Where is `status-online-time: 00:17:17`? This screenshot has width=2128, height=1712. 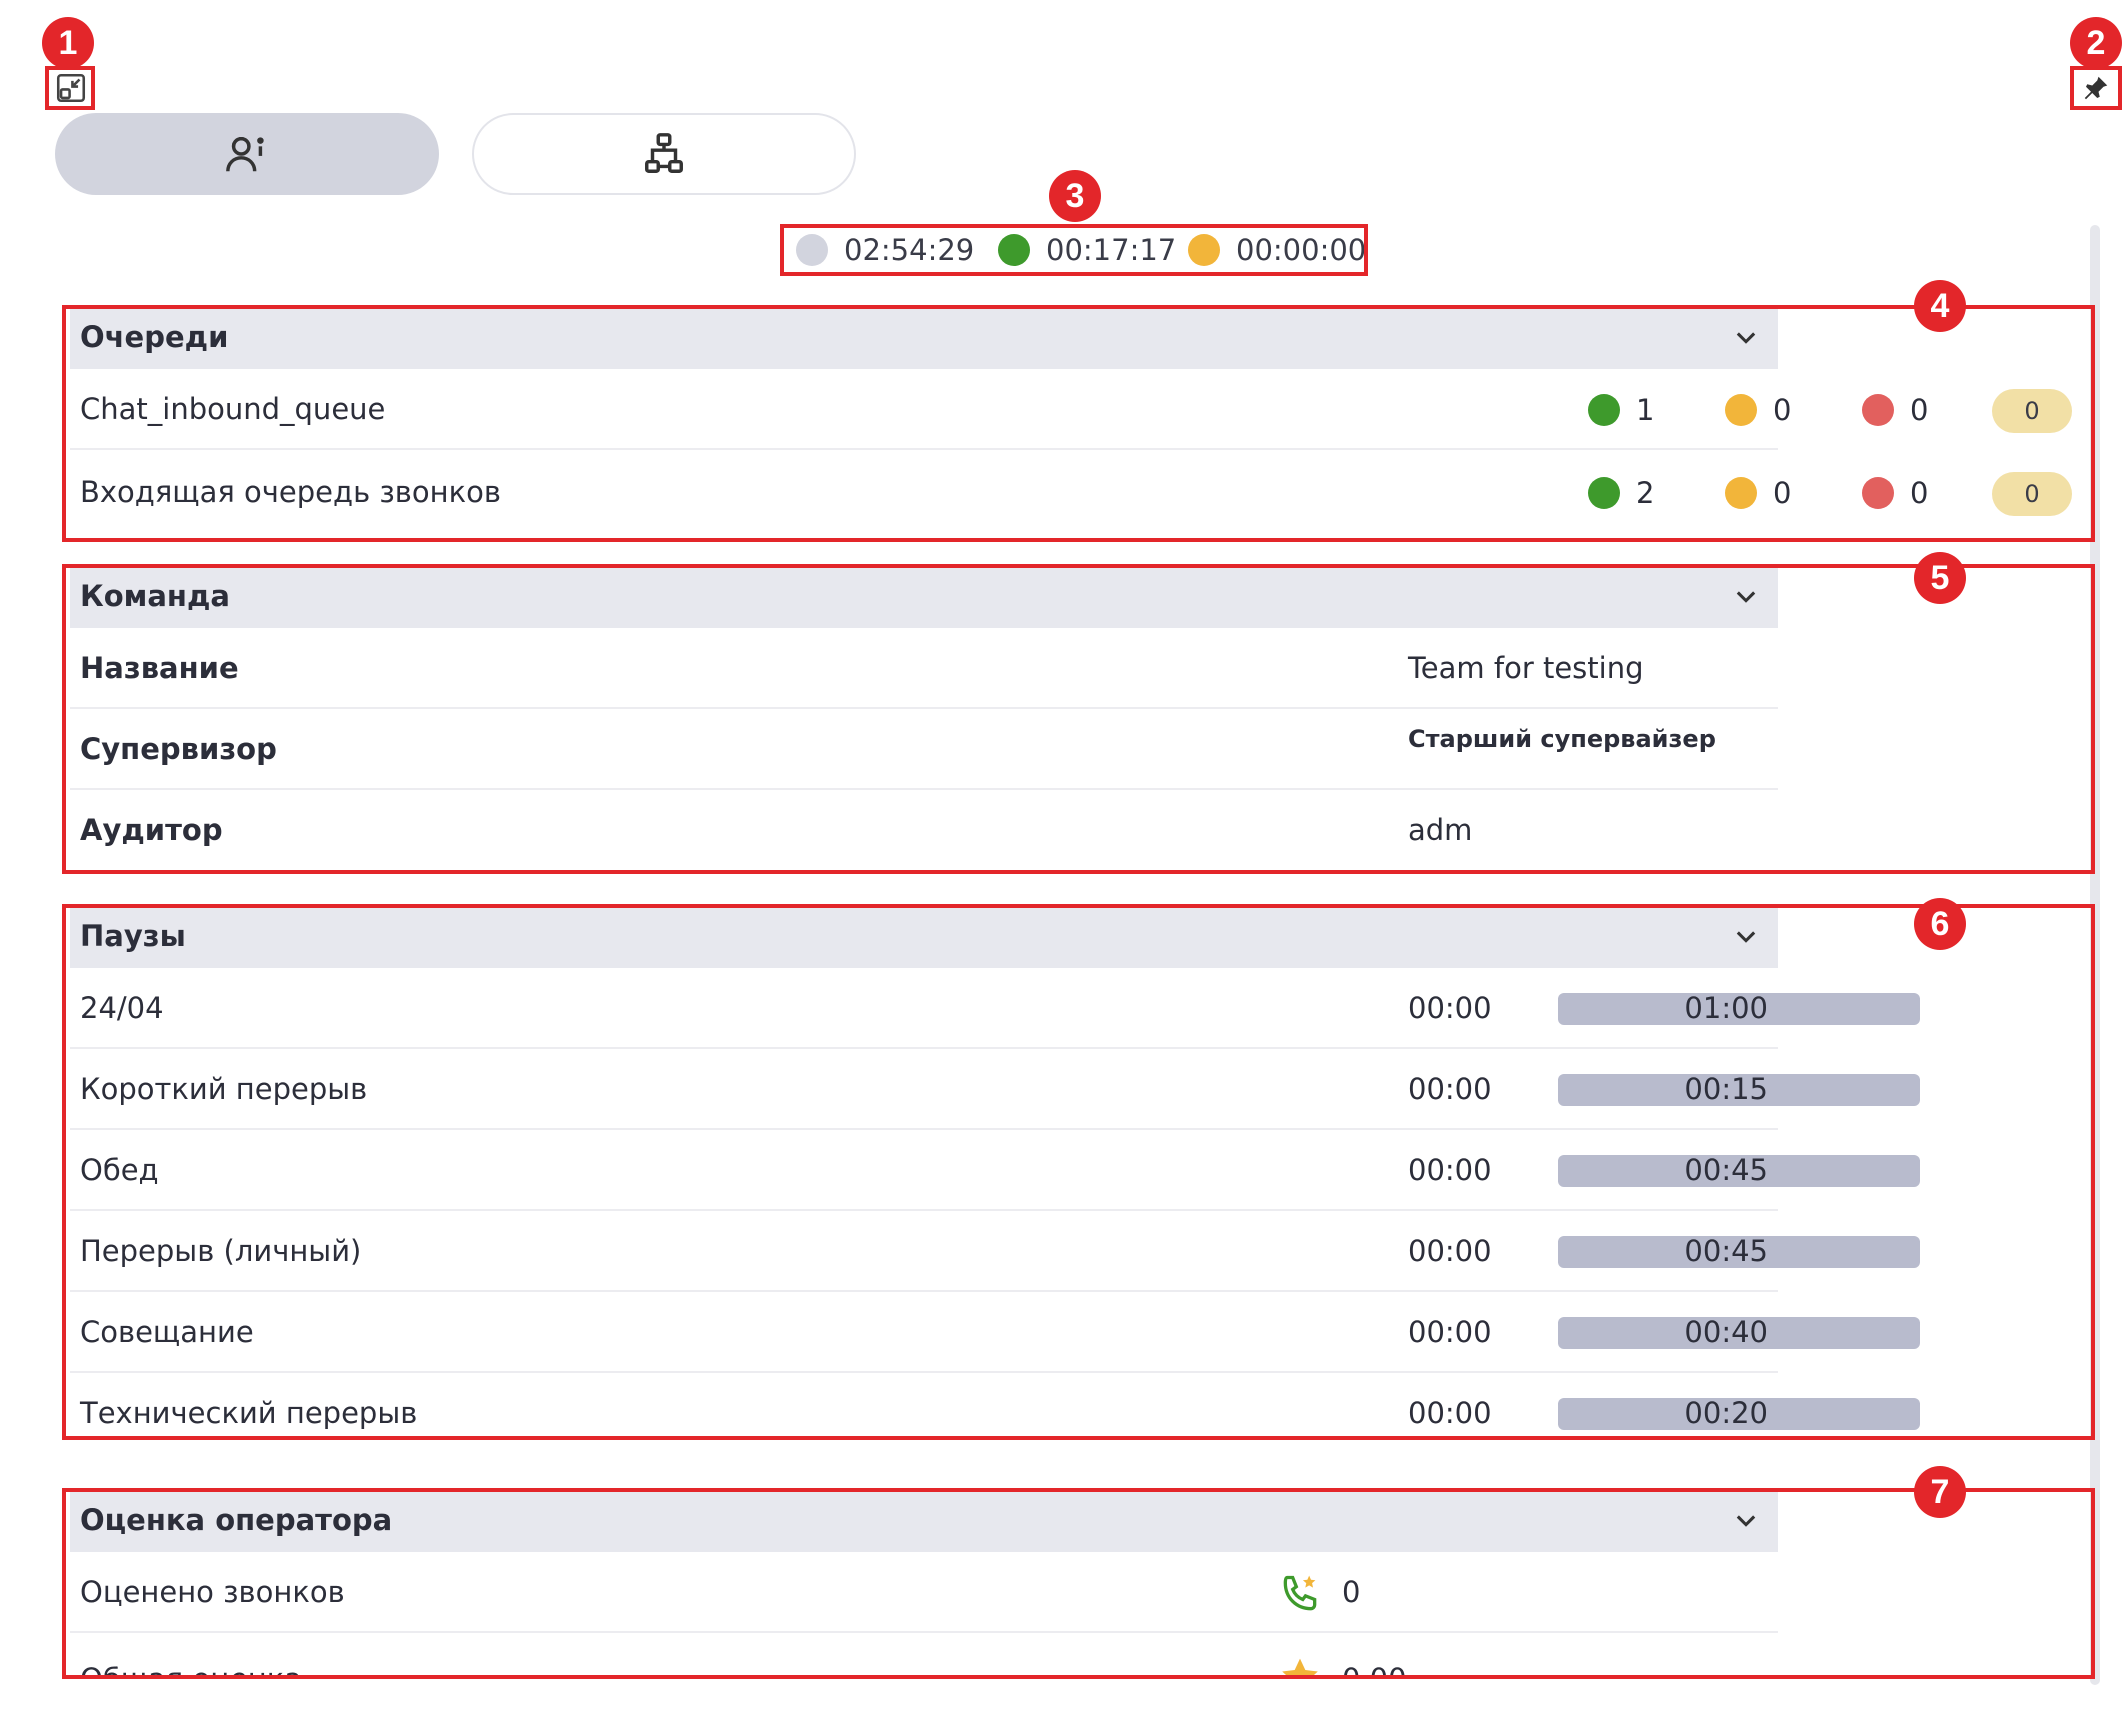 status-online-time: 00:17:17 is located at coordinates (1111, 250).